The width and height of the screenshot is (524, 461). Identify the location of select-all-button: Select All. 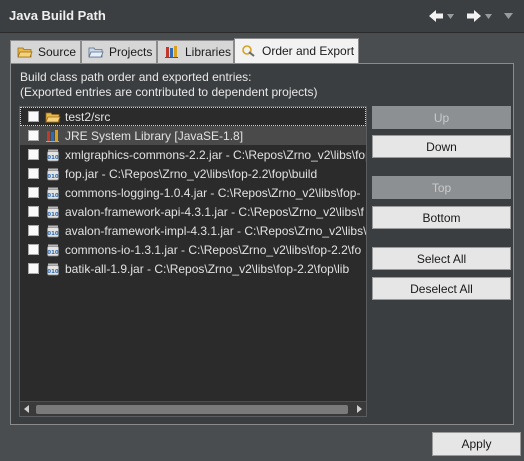
(441, 258).